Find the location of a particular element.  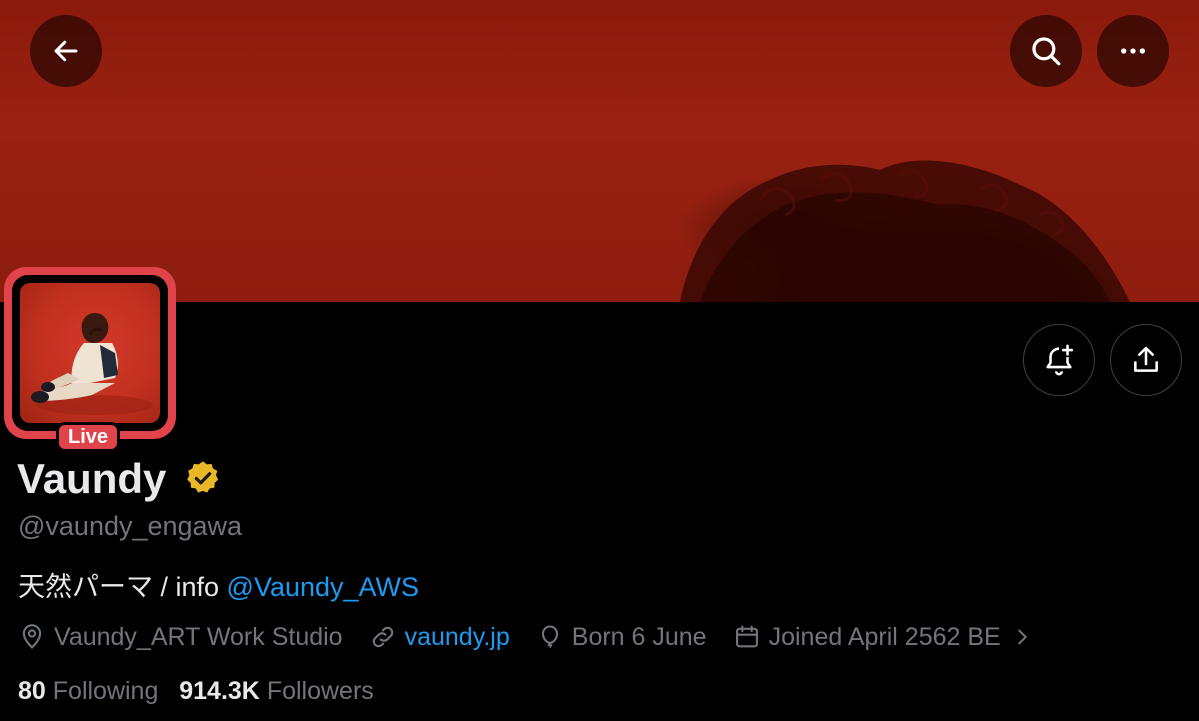

avatar is located at coordinates (90, 353).